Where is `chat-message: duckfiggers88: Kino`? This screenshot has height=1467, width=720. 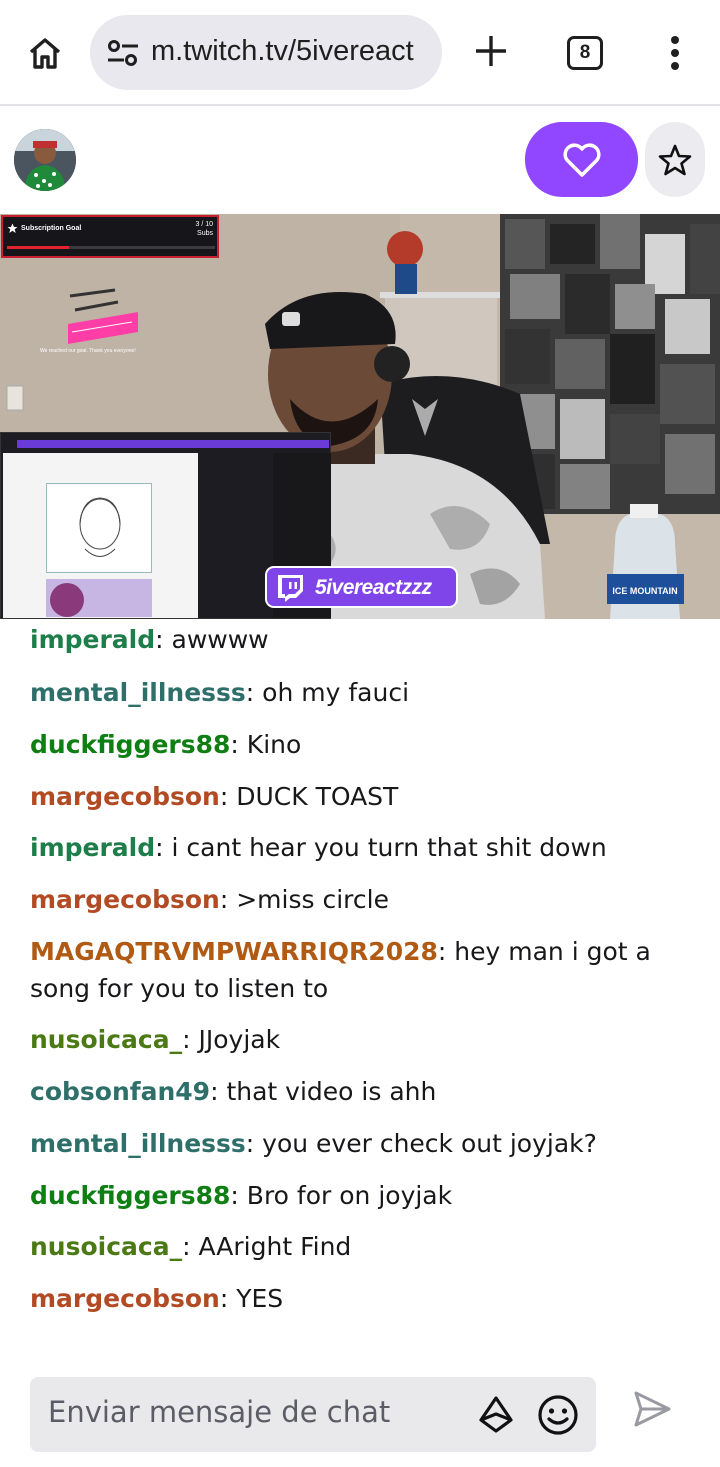
chat-message: duckfiggers88: Kino is located at coordinates (166, 744).